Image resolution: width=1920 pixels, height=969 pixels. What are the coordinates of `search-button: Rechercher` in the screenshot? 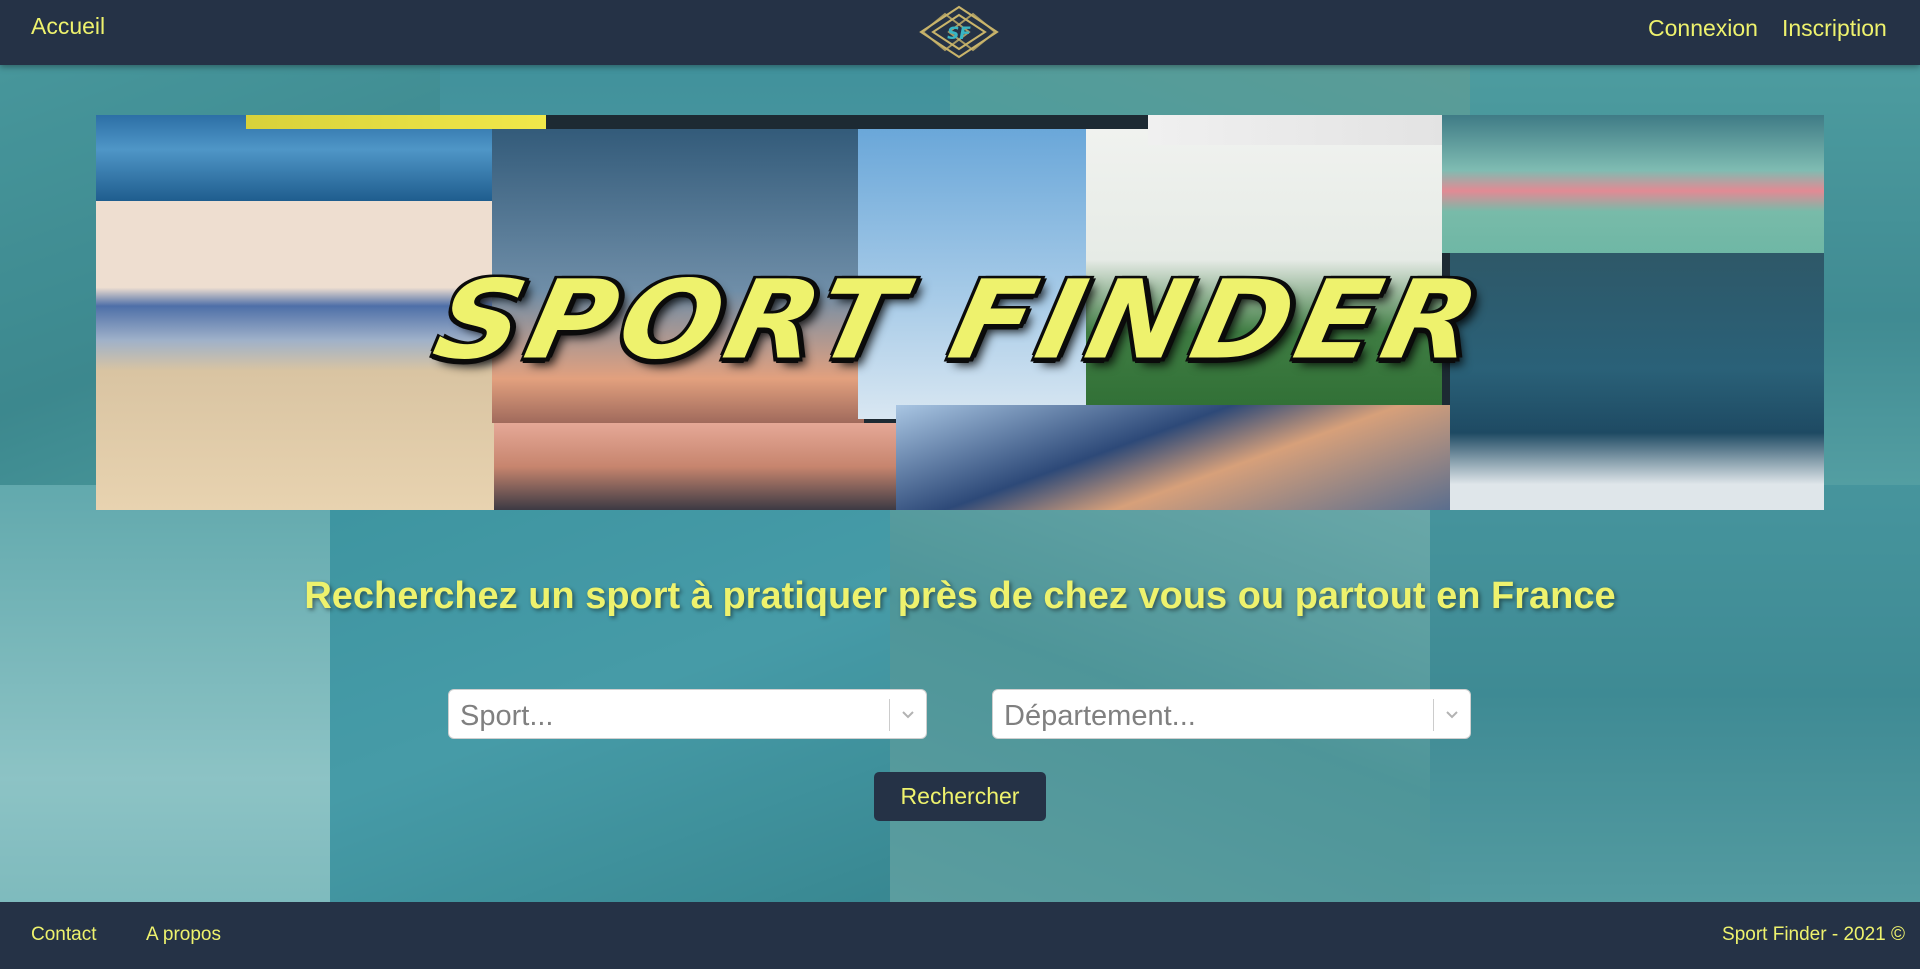 It's located at (960, 796).